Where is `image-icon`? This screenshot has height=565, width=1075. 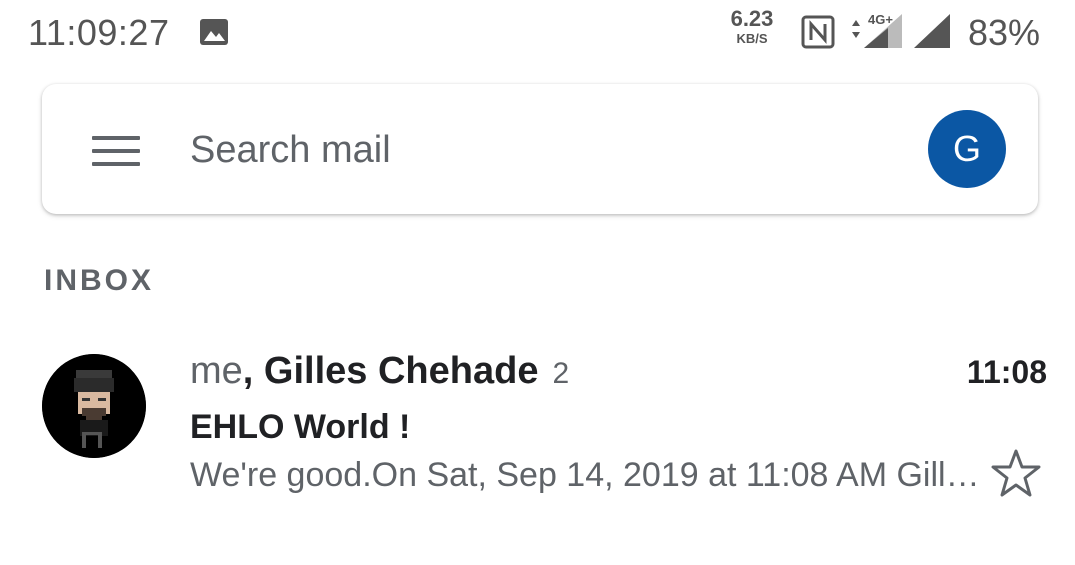 image-icon is located at coordinates (214, 32).